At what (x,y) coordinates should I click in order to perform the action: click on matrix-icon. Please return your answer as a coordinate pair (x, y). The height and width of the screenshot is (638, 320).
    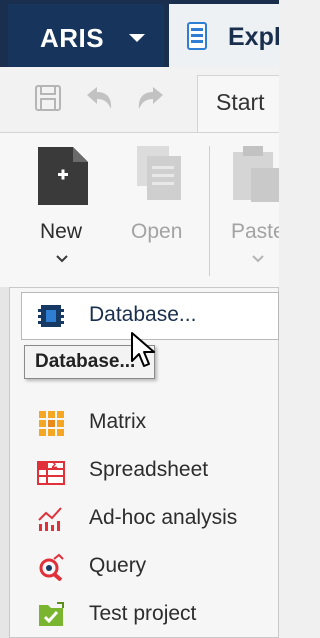
    Looking at the image, I should click on (51, 423).